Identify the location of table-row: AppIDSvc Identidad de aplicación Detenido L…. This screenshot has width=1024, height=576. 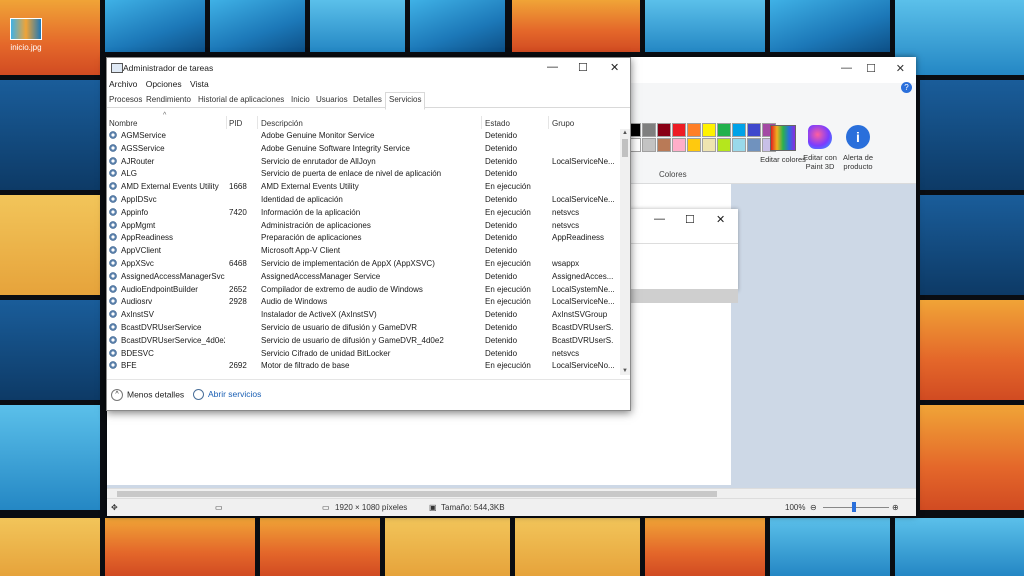
(363, 199).